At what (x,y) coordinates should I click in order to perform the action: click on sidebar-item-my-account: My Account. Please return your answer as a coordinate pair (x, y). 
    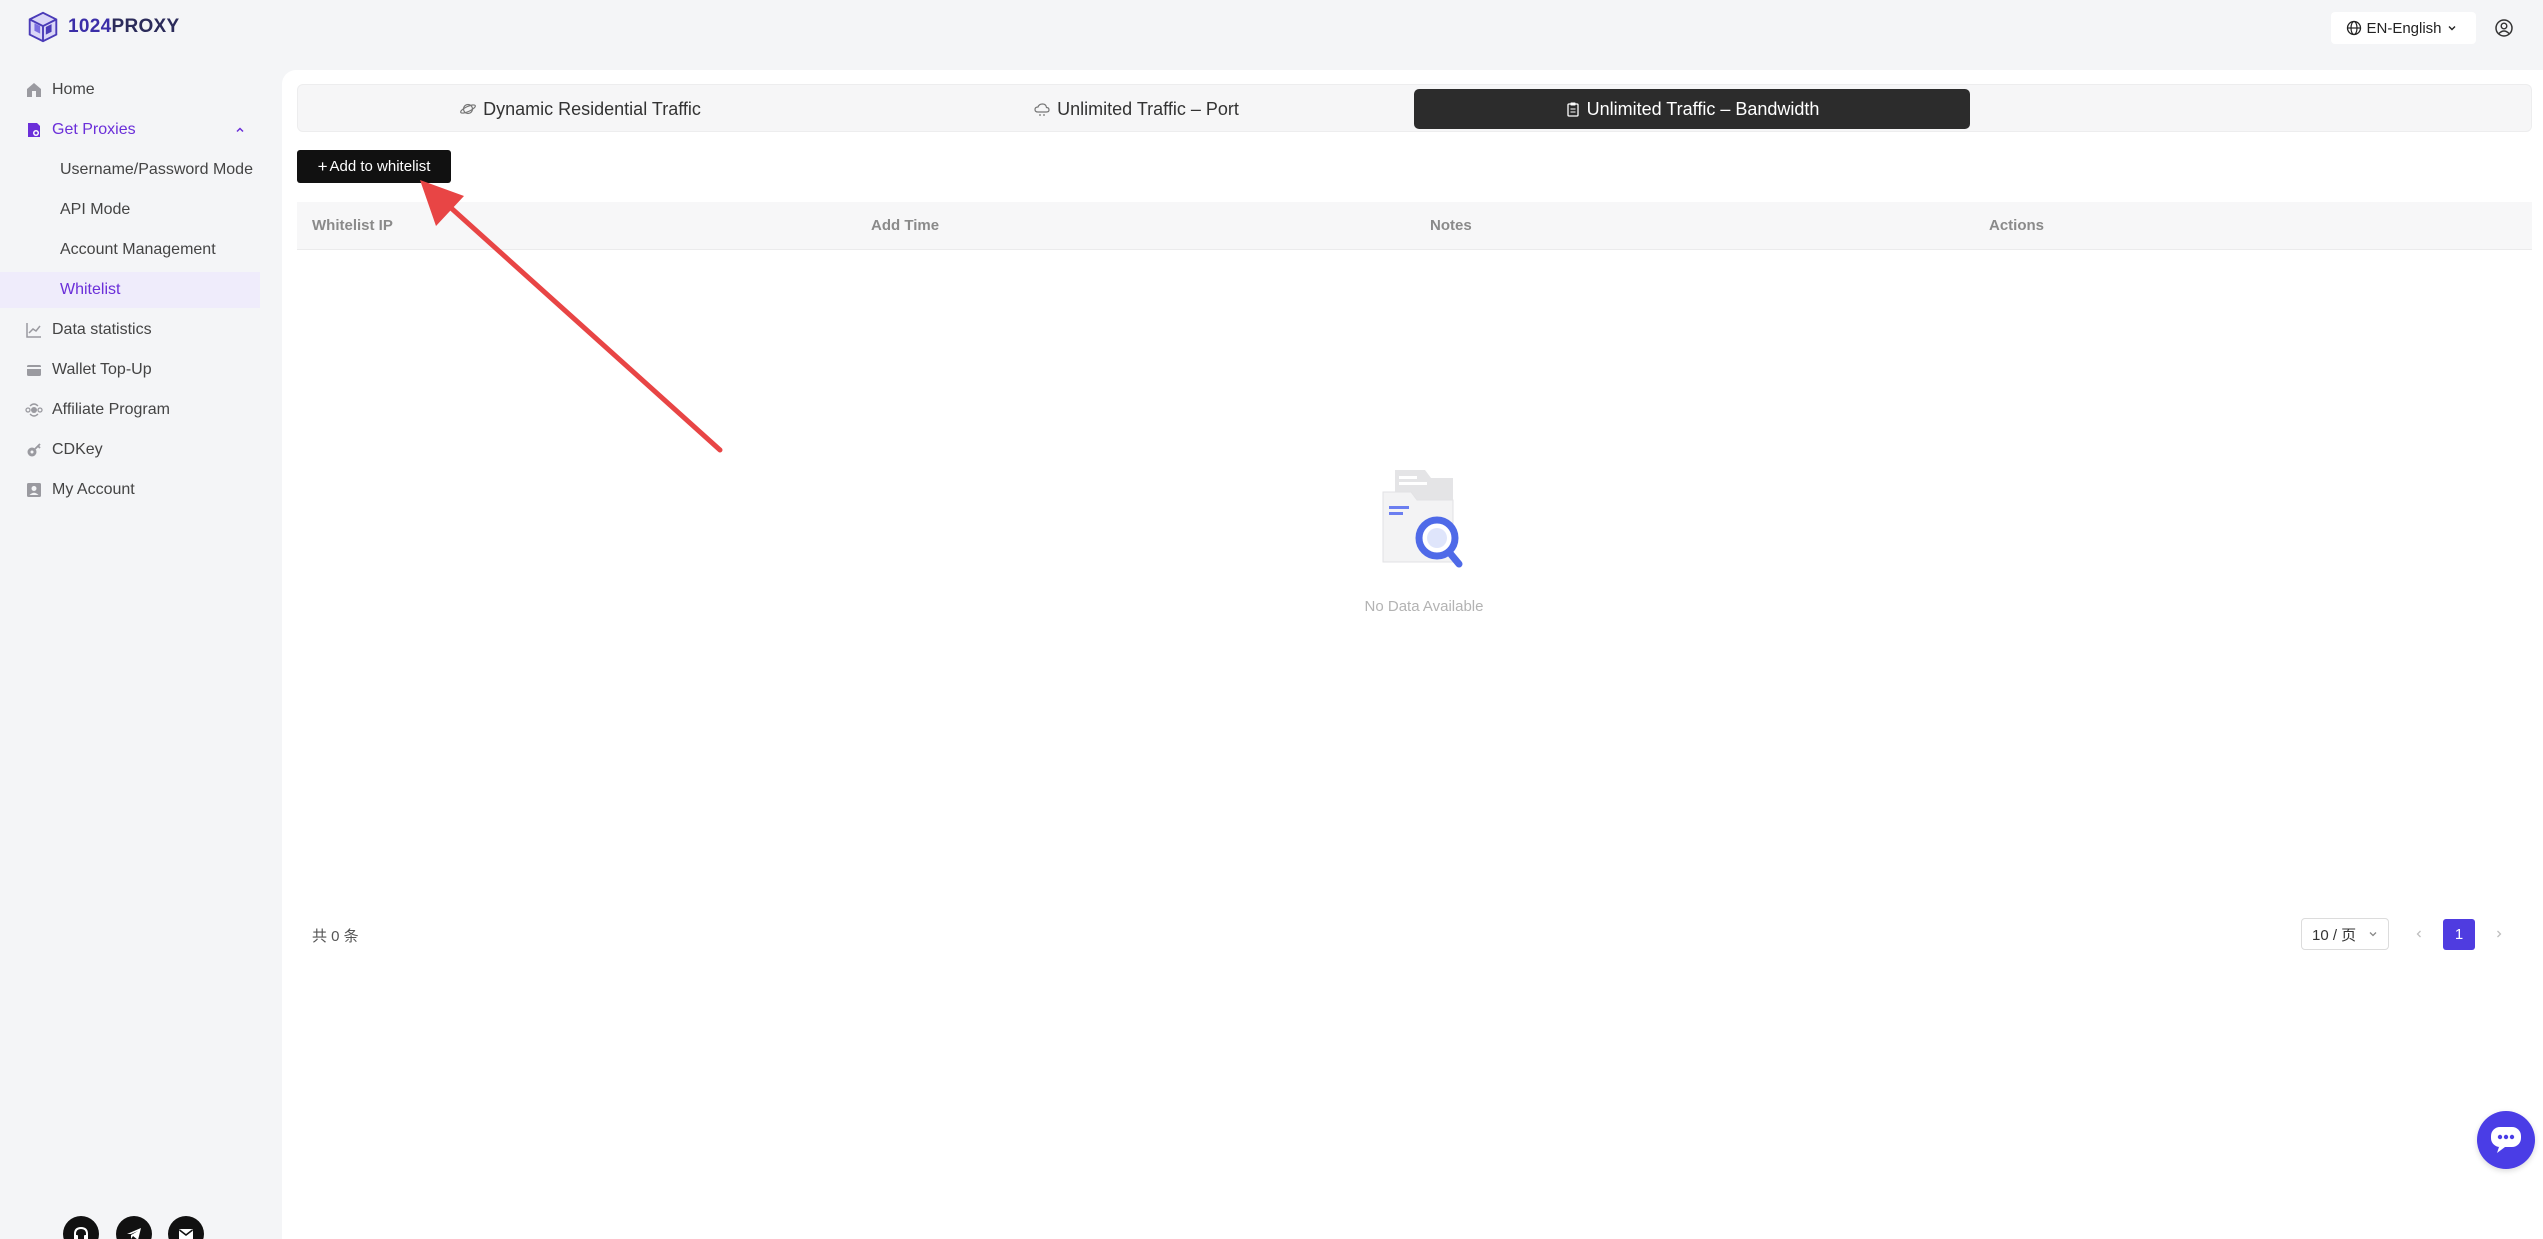
    Looking at the image, I should click on (130, 490).